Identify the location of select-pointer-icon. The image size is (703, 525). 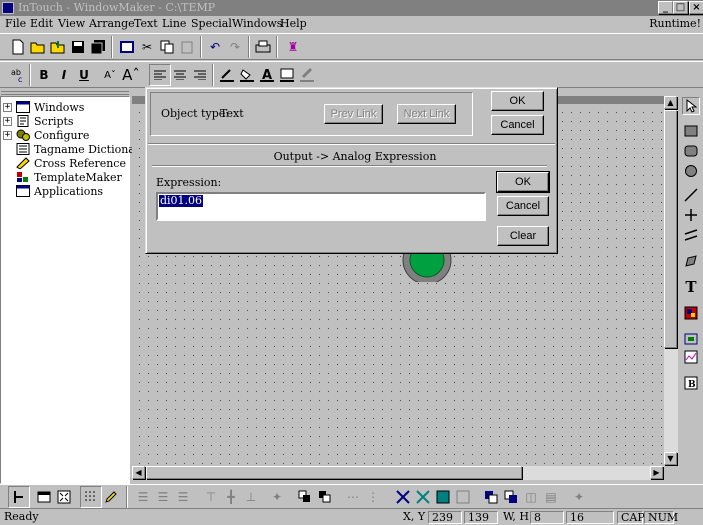
(691, 106).